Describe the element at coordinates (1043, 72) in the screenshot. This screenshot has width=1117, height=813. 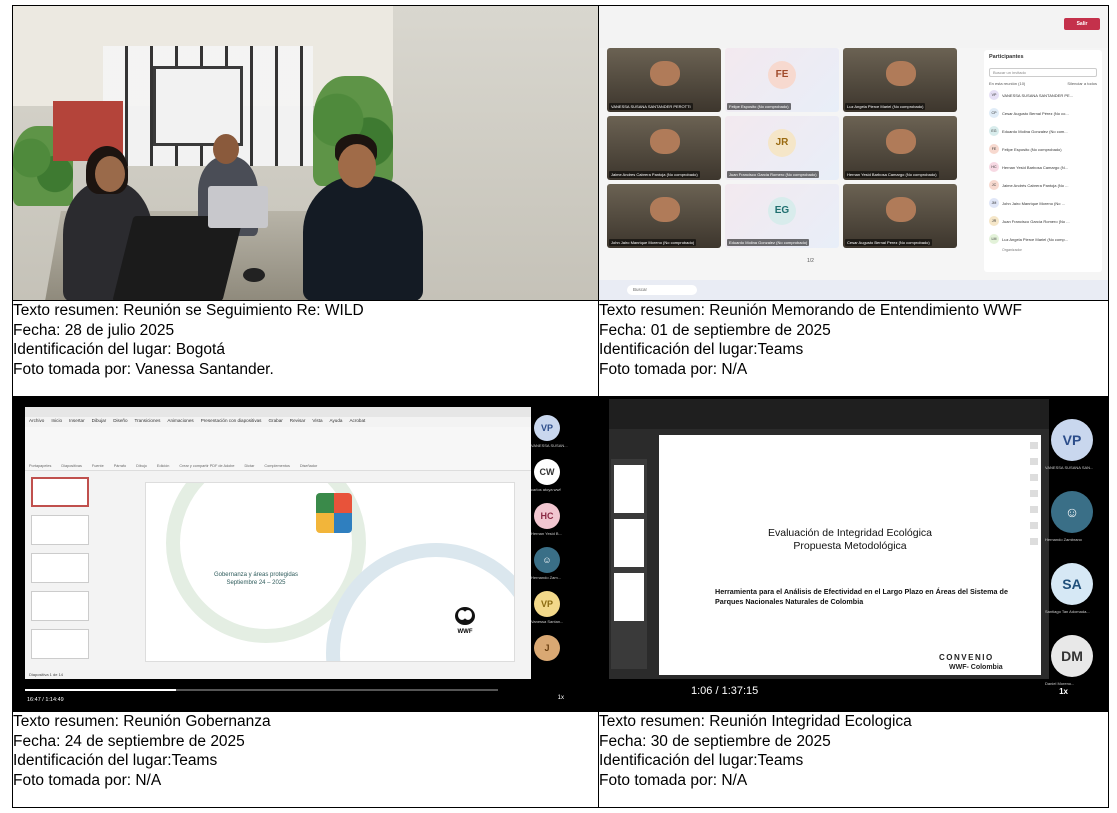
I see `participant-search-input: Buscar un invitado` at that location.